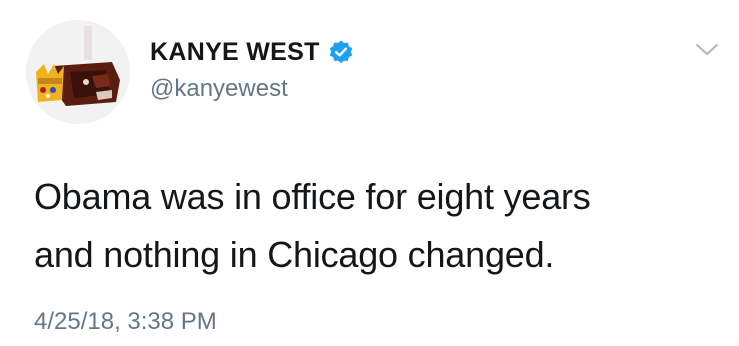 This screenshot has height=346, width=739. What do you see at coordinates (219, 89) in the screenshot?
I see `author-handle: @kanyewest` at bounding box center [219, 89].